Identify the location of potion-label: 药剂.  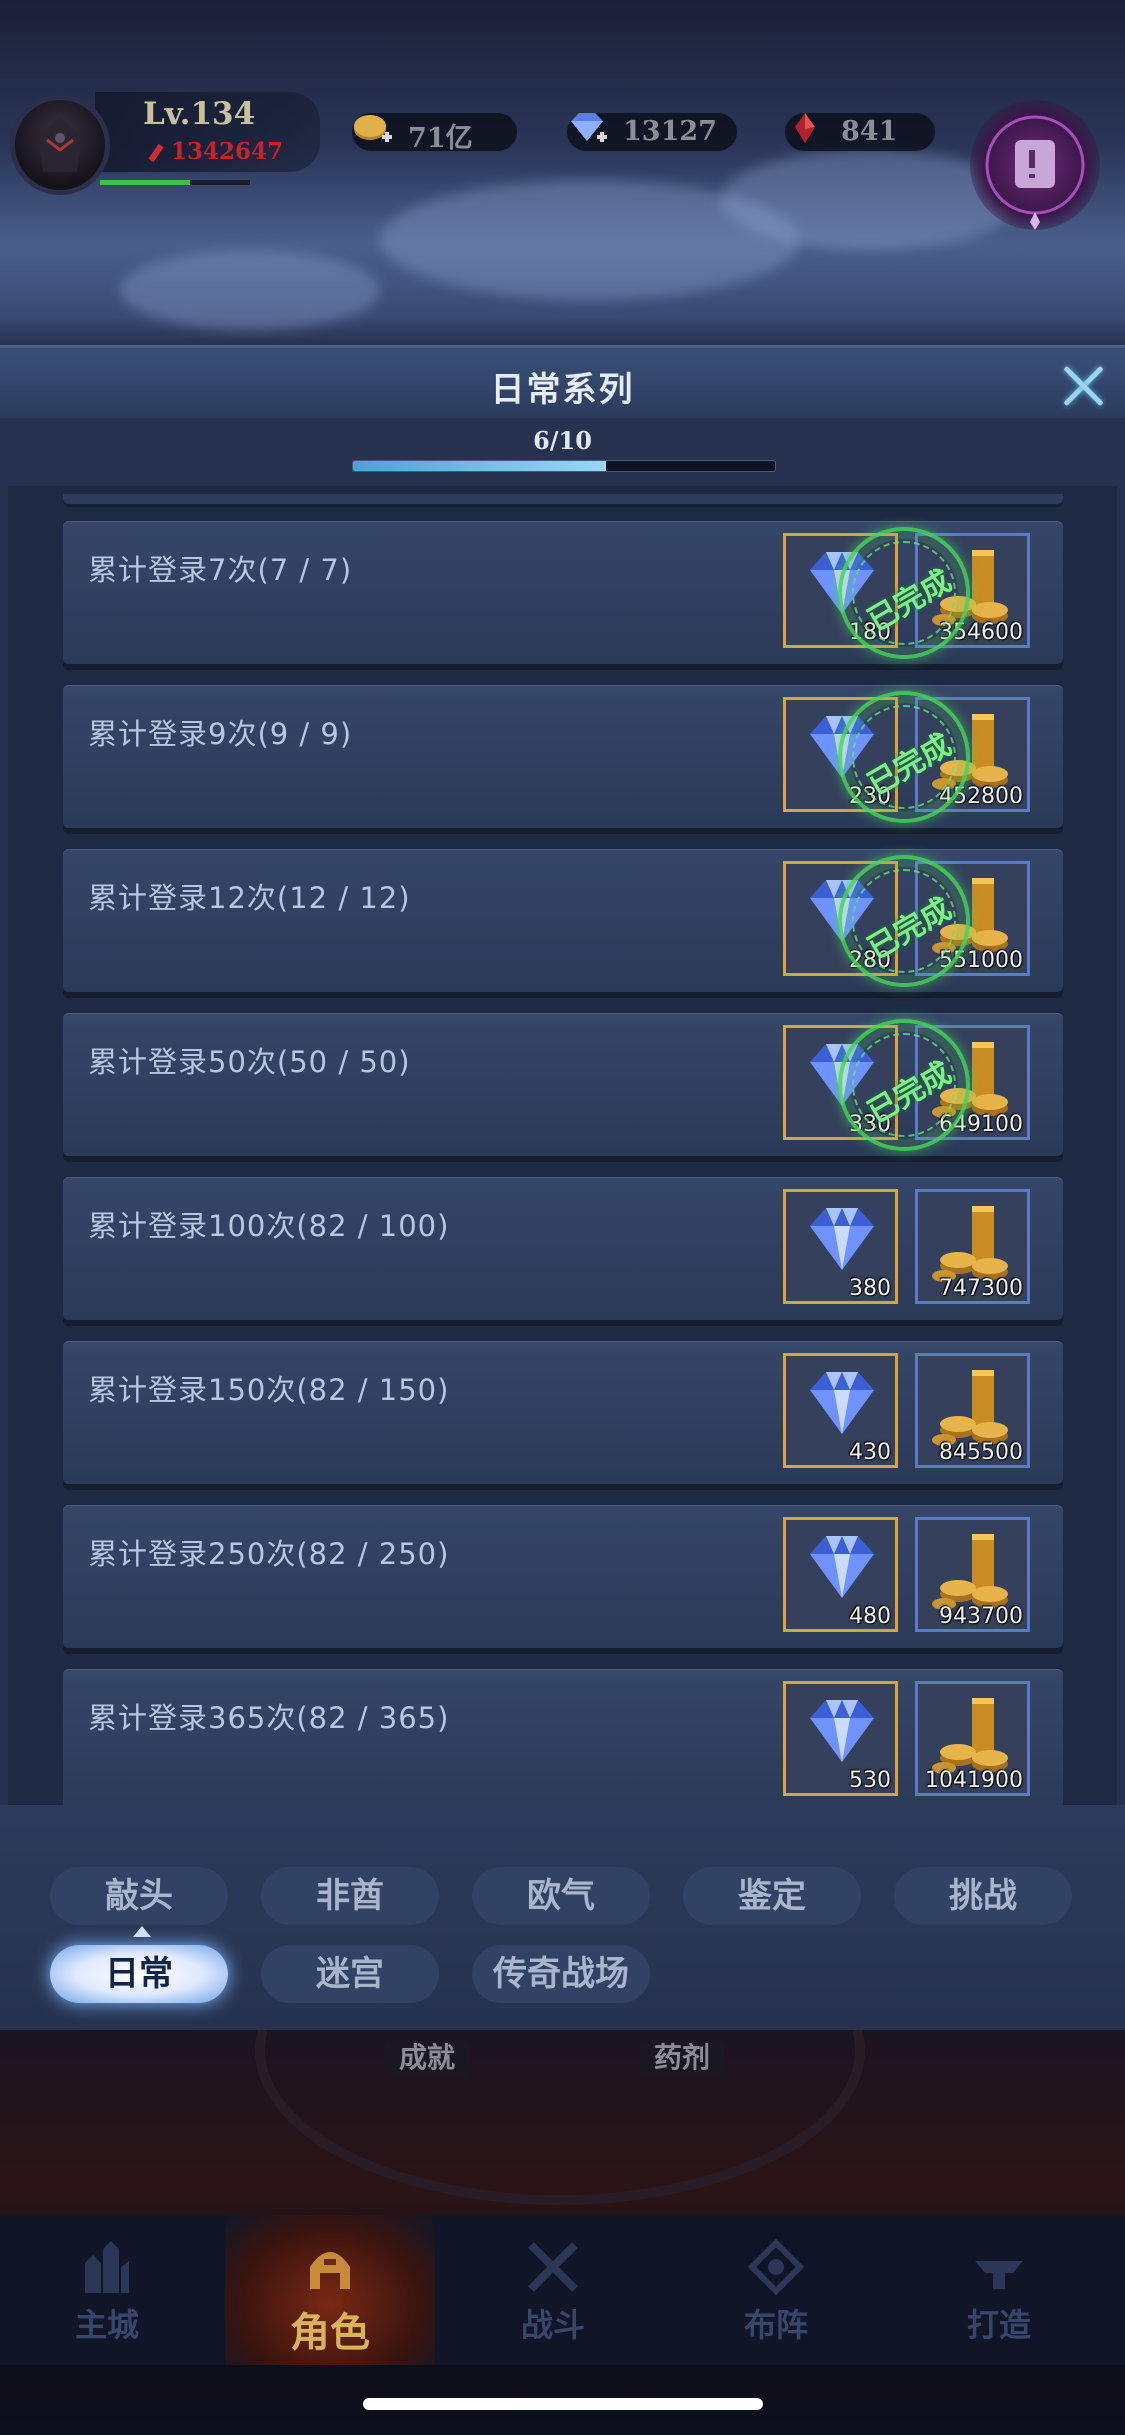
(682, 2058).